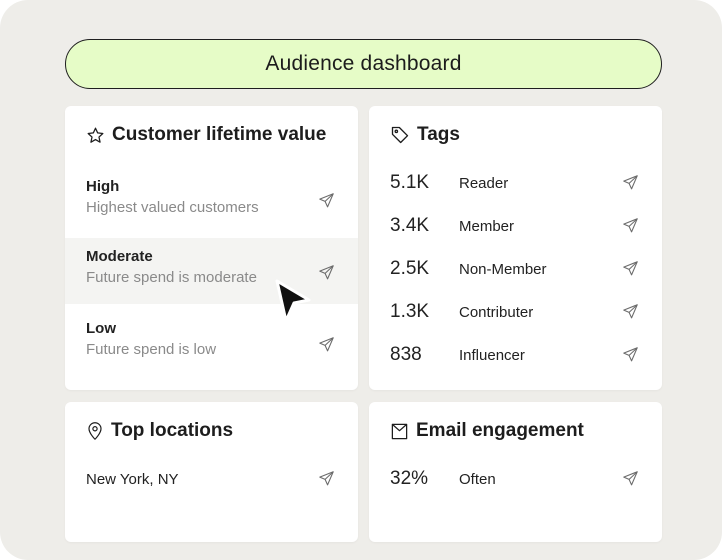 The height and width of the screenshot is (560, 722). What do you see at coordinates (410, 311) in the screenshot?
I see `tag-count: 1.3K` at bounding box center [410, 311].